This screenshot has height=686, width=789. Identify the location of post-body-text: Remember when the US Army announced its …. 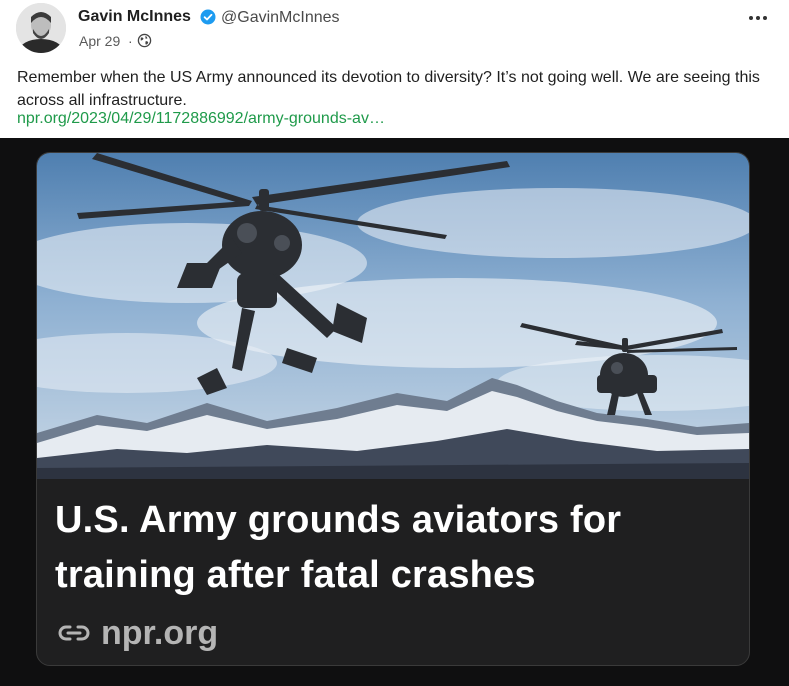
(388, 89).